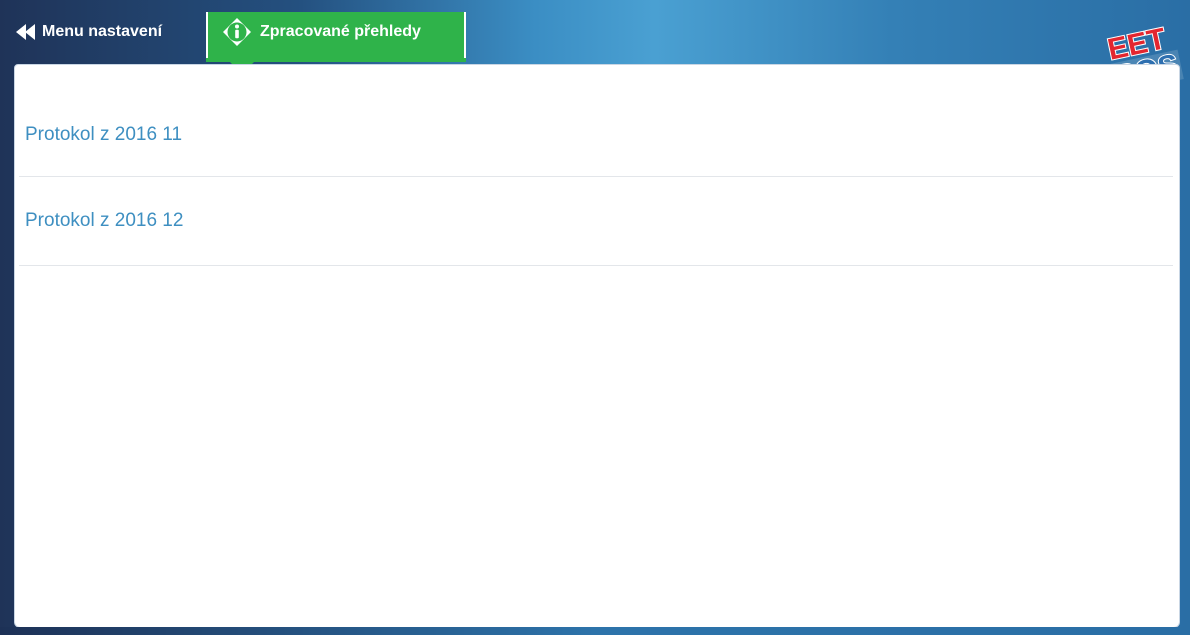 The height and width of the screenshot is (635, 1190). Describe the element at coordinates (595, 47) in the screenshot. I see `top-bar: Menu nastavení Zpracované přehledy EET` at that location.